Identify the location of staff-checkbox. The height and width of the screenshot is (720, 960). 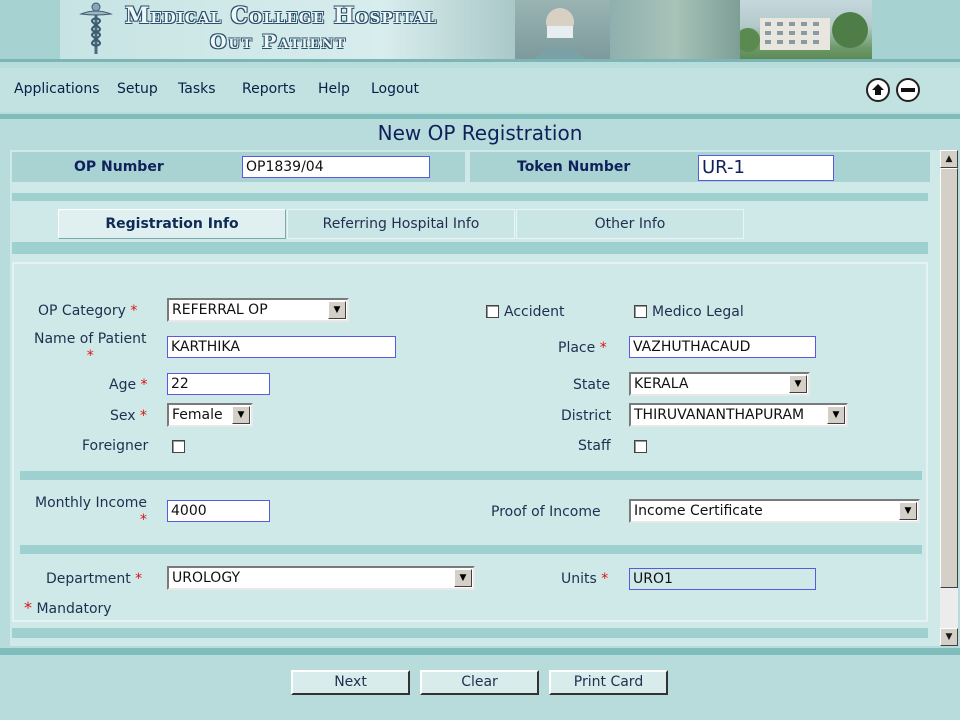
(640, 446).